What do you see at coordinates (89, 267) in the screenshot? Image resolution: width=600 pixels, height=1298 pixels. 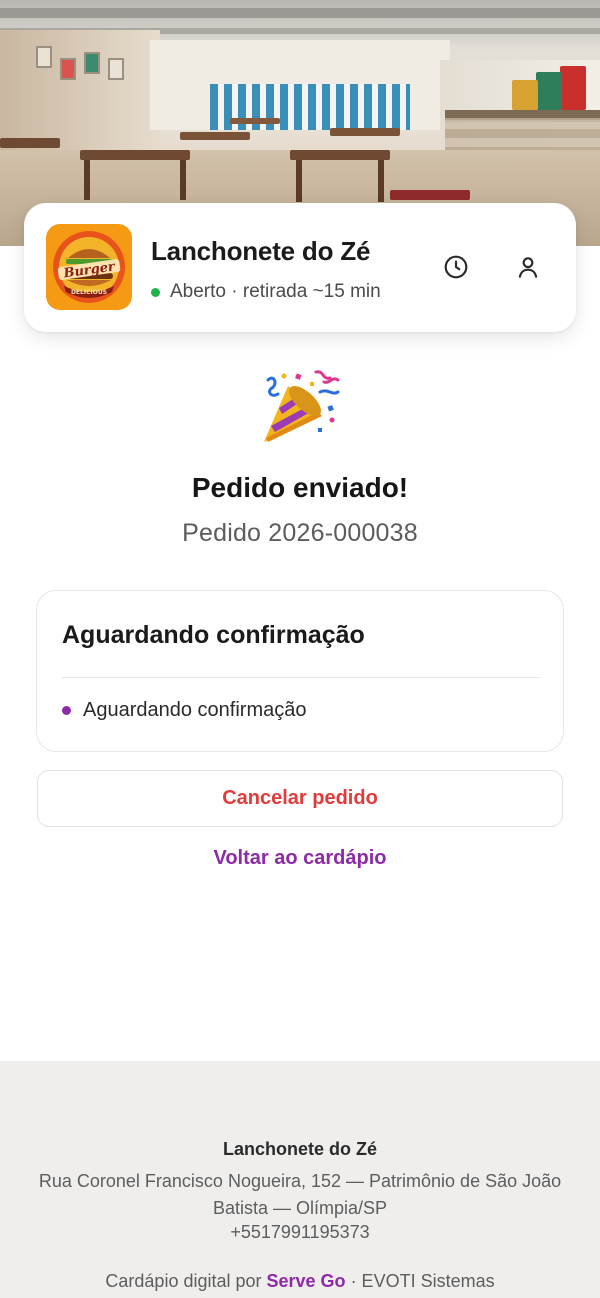 I see `store-logo: Burger DELICIOUS` at bounding box center [89, 267].